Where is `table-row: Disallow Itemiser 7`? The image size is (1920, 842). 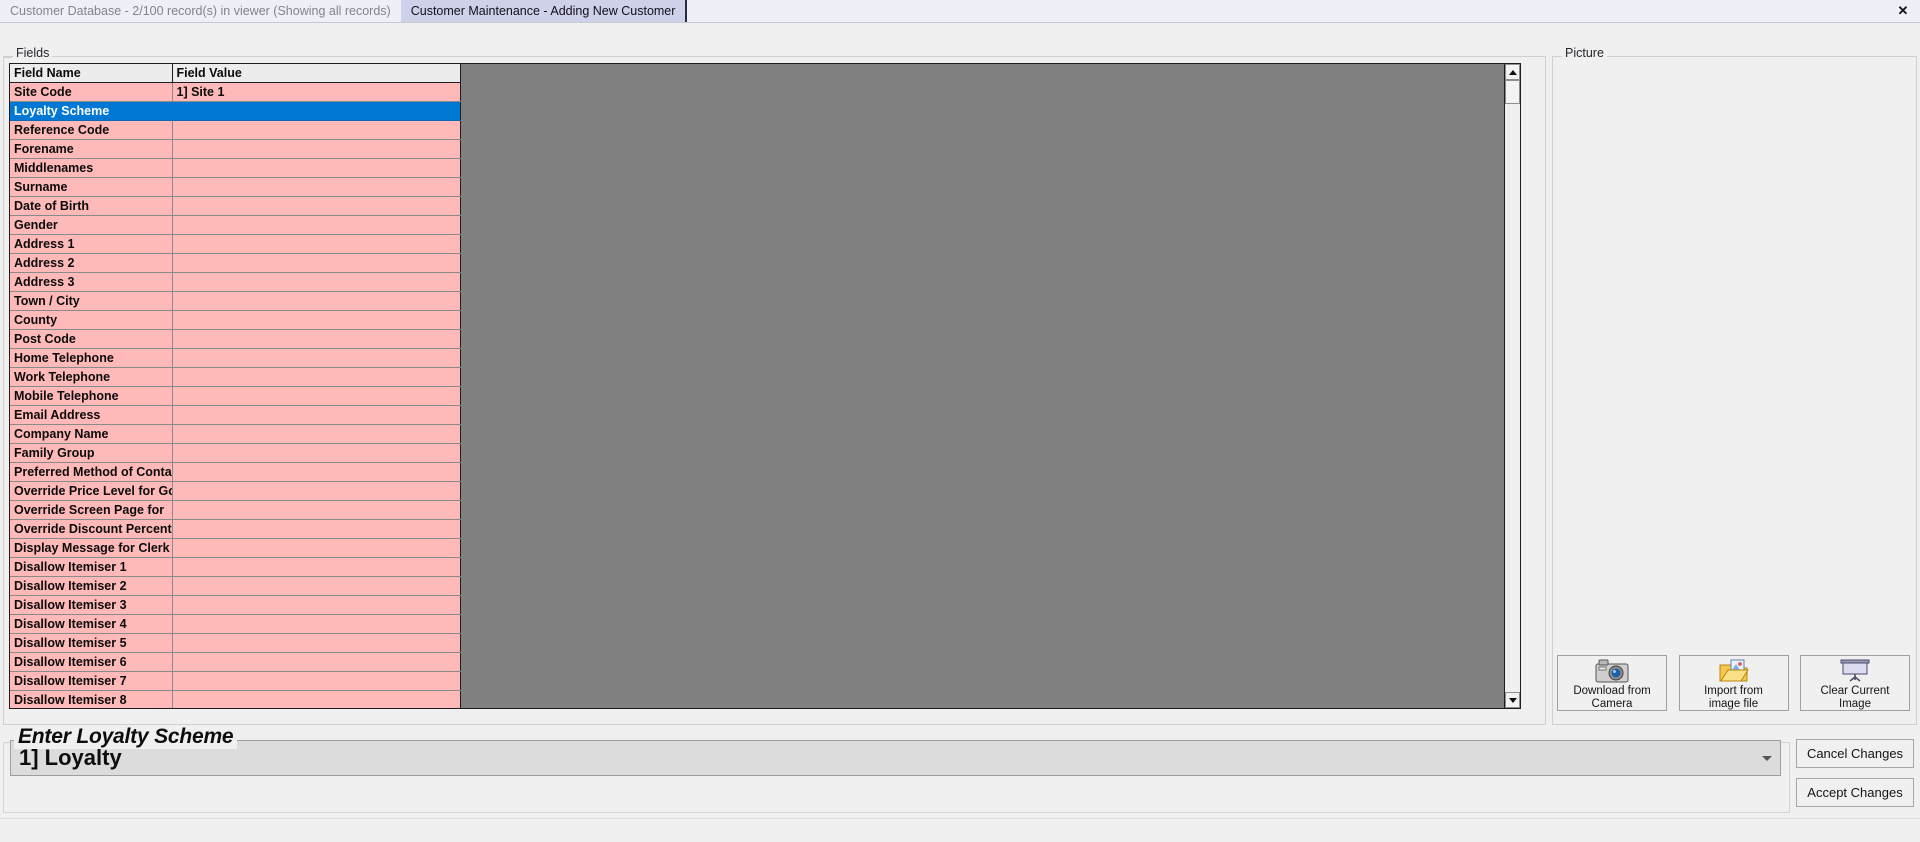
table-row: Disallow Itemiser 7 is located at coordinates (235, 681).